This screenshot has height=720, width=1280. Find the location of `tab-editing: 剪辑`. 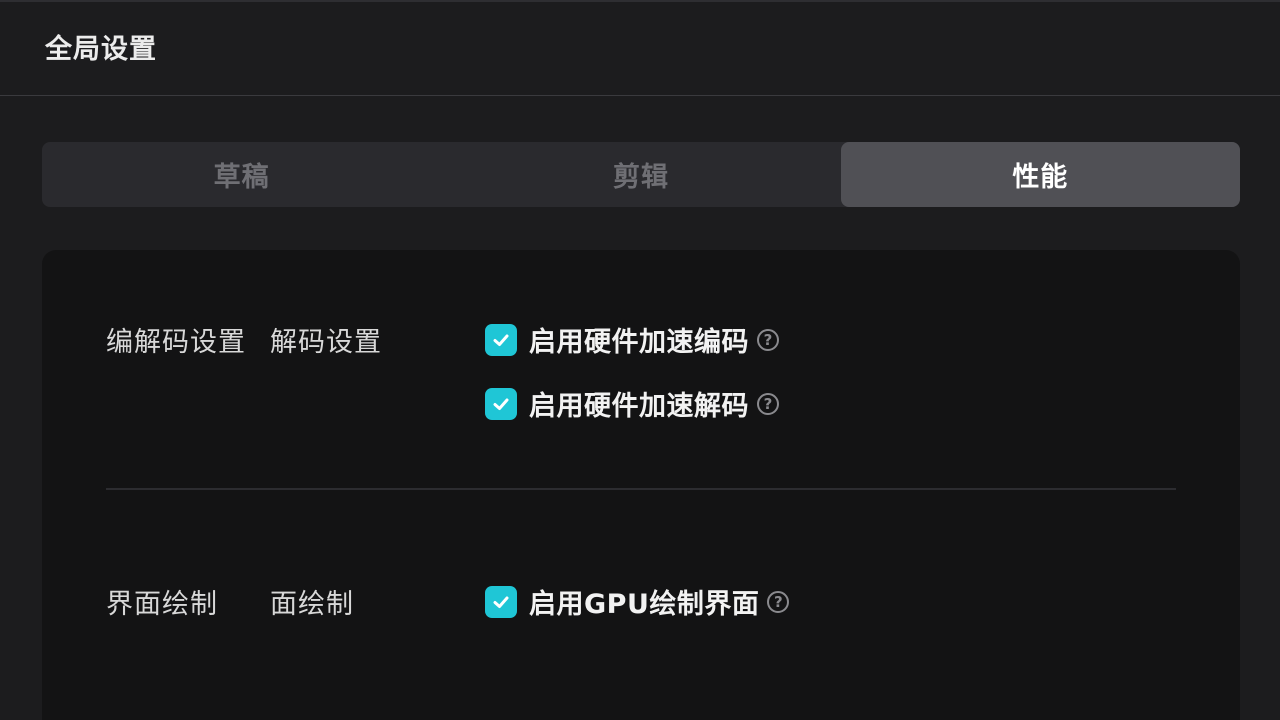

tab-editing: 剪辑 is located at coordinates (640, 174).